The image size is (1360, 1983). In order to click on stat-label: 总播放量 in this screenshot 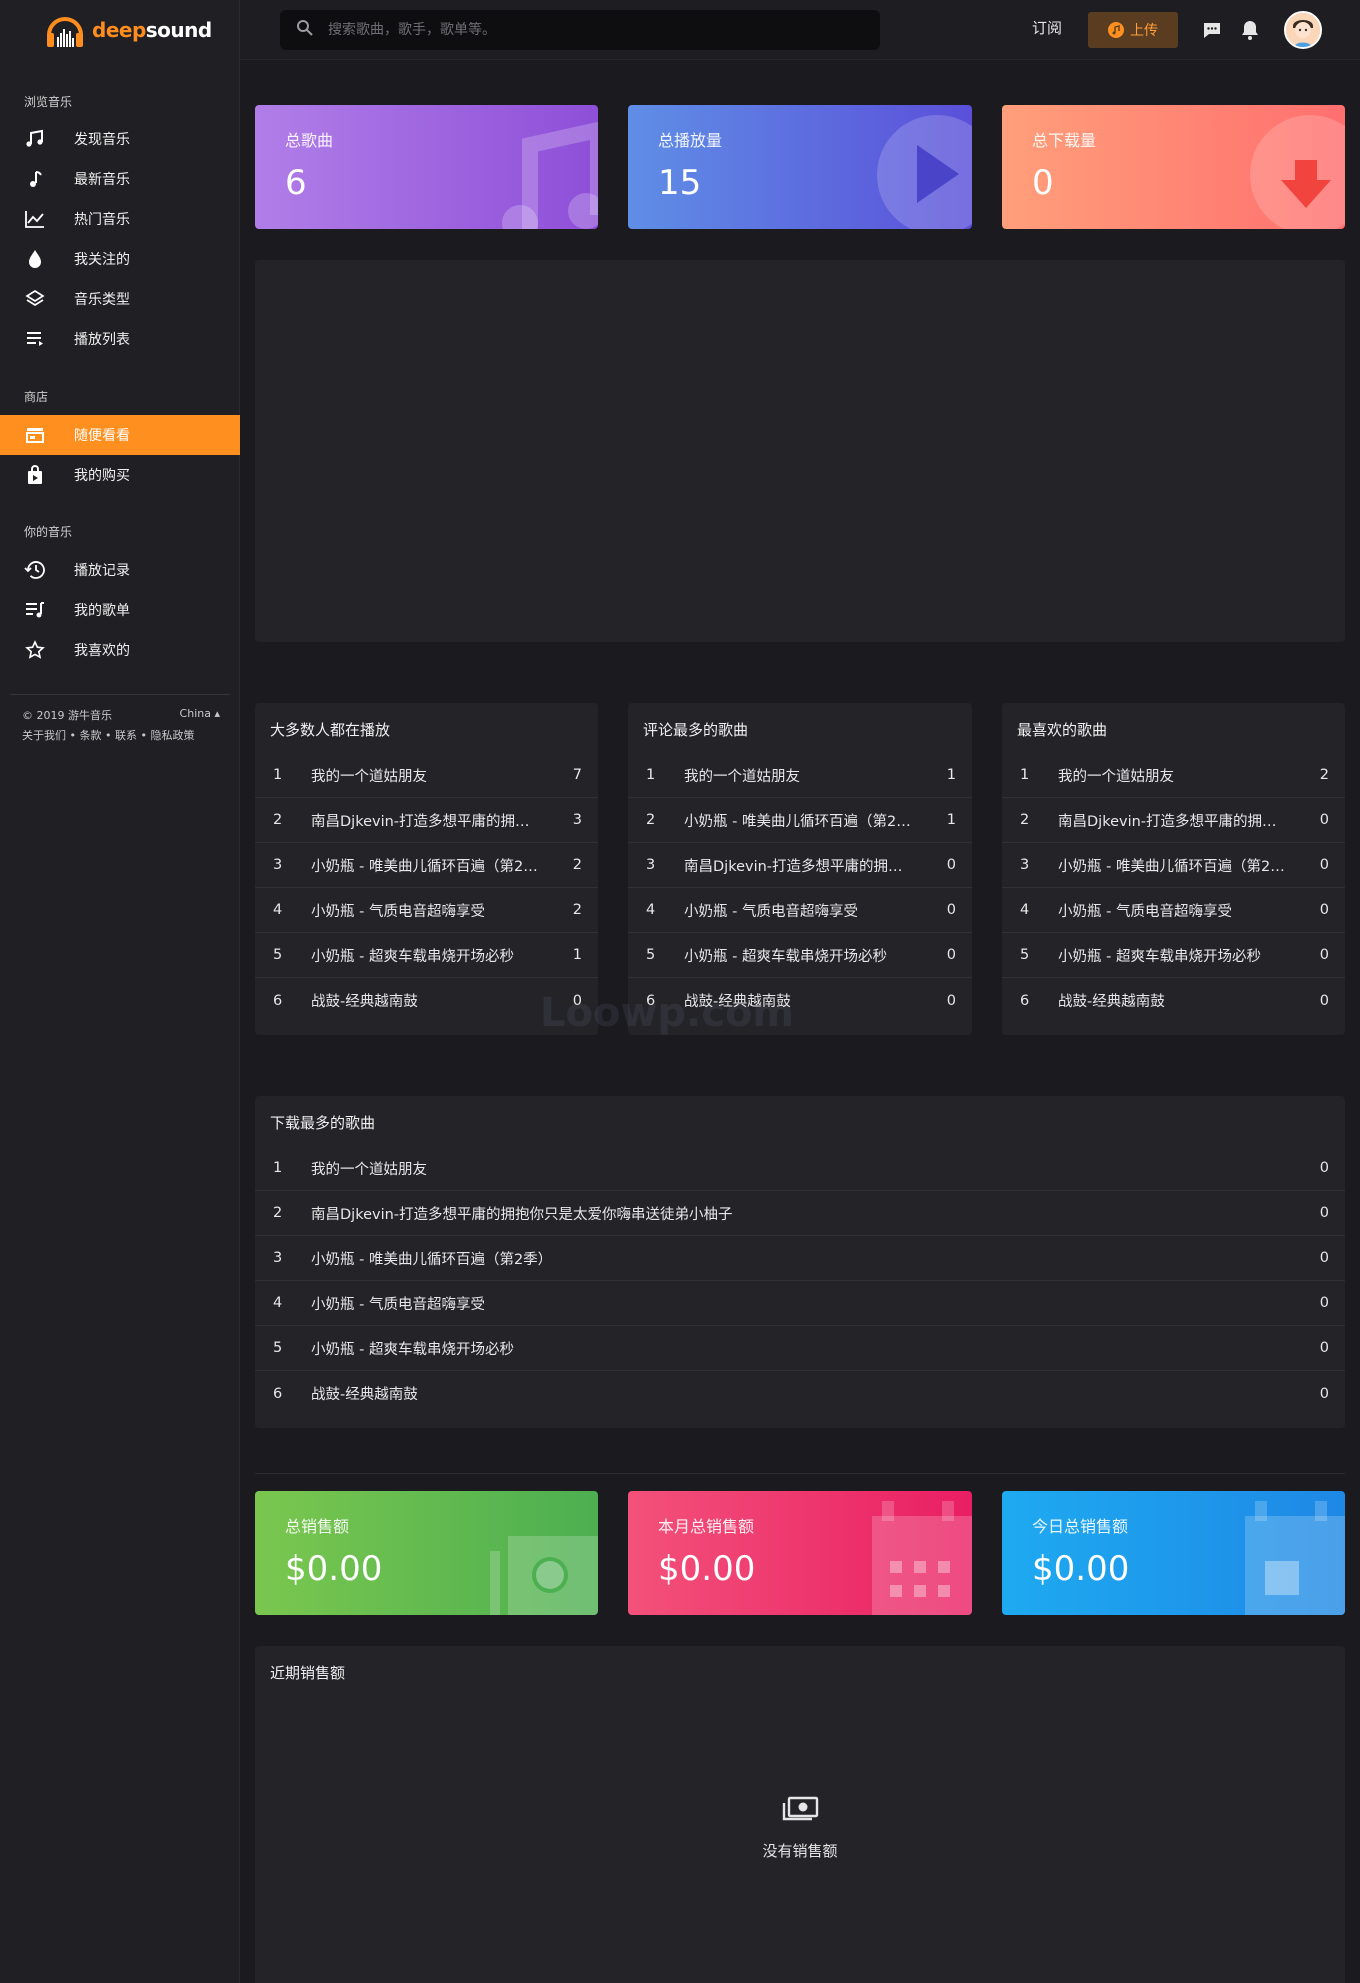, I will do `click(690, 140)`.